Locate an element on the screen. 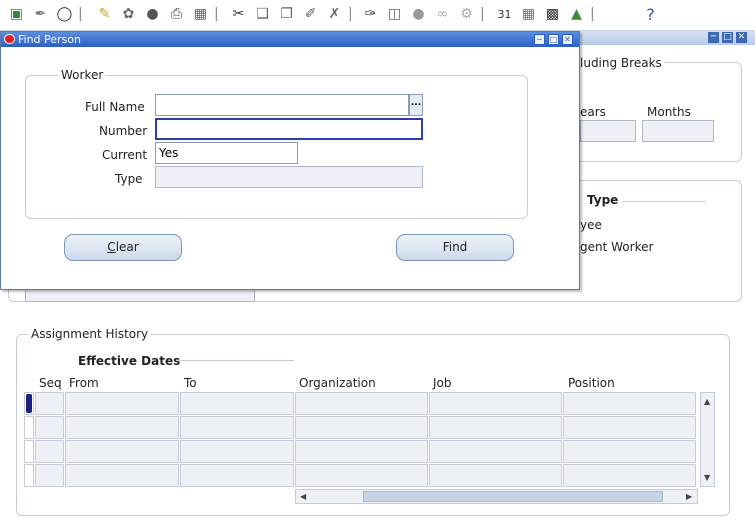 The width and height of the screenshot is (755, 530). full-name-input is located at coordinates (282, 105).